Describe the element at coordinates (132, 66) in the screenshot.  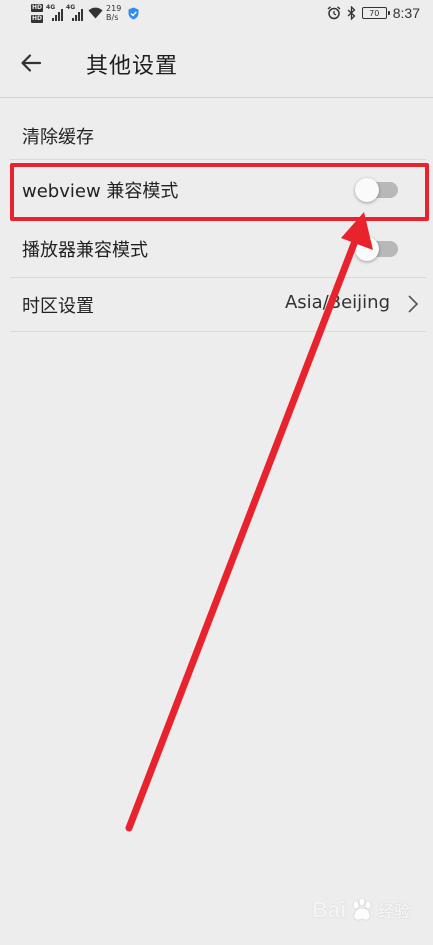
I see `page-title: 其他设置` at that location.